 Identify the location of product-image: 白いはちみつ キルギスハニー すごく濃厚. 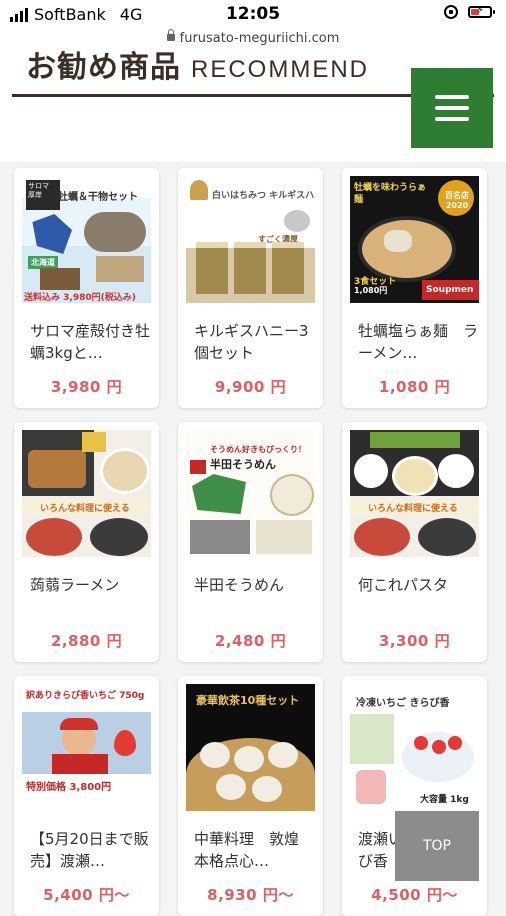
(250, 239).